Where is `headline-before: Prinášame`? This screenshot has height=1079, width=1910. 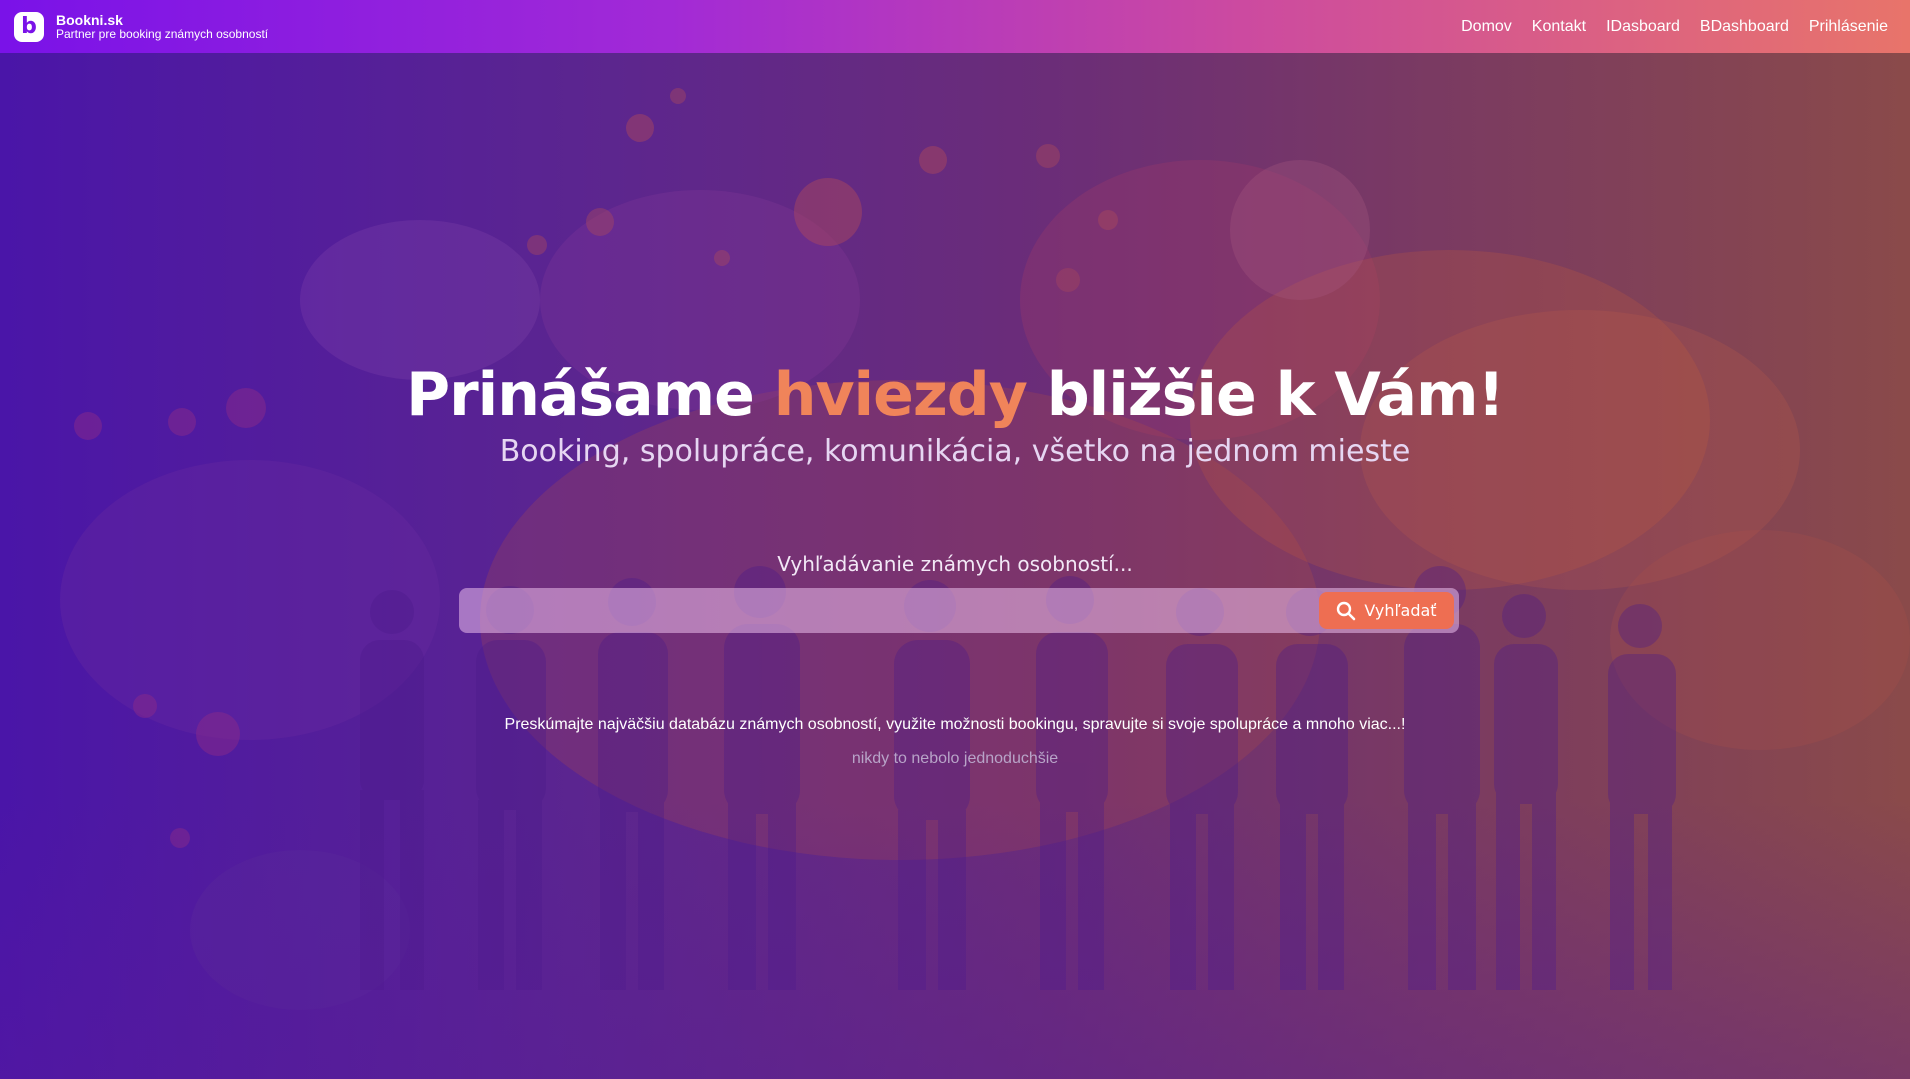
headline-before: Prinášame is located at coordinates (590, 395).